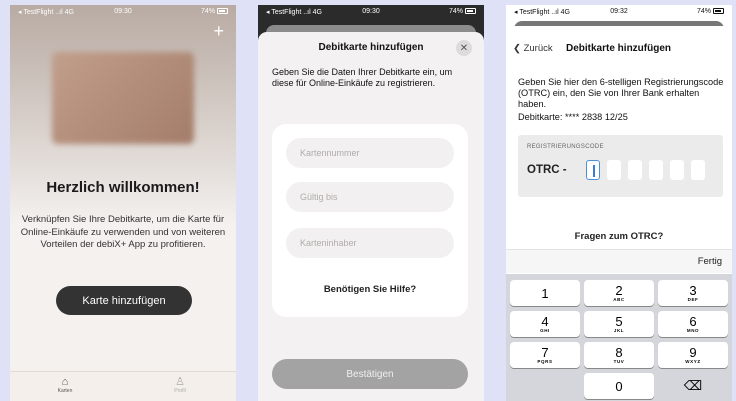 The width and height of the screenshot is (736, 401). What do you see at coordinates (123, 386) in the screenshot?
I see `tab-bar: ⌂ Karten ♙ Profil` at bounding box center [123, 386].